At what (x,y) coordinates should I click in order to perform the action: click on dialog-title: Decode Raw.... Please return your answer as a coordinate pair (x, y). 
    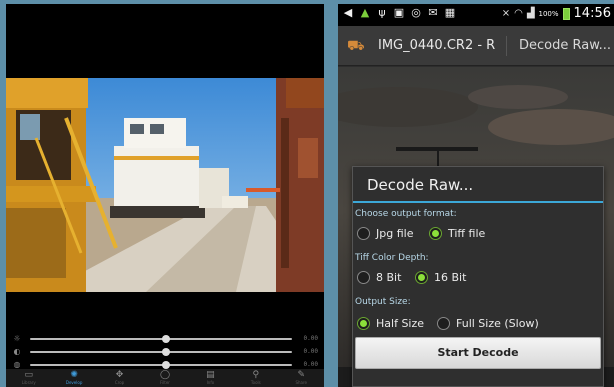
    Looking at the image, I should click on (478, 185).